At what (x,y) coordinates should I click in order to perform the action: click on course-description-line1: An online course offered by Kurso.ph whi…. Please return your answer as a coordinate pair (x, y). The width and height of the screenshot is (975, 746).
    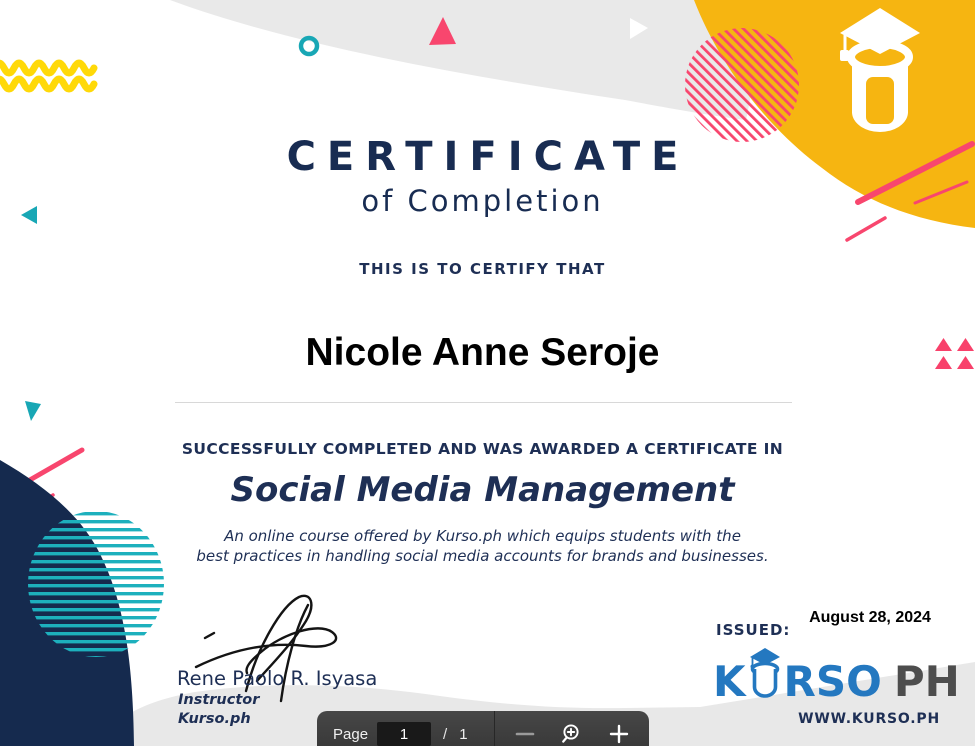
    Looking at the image, I should click on (482, 536).